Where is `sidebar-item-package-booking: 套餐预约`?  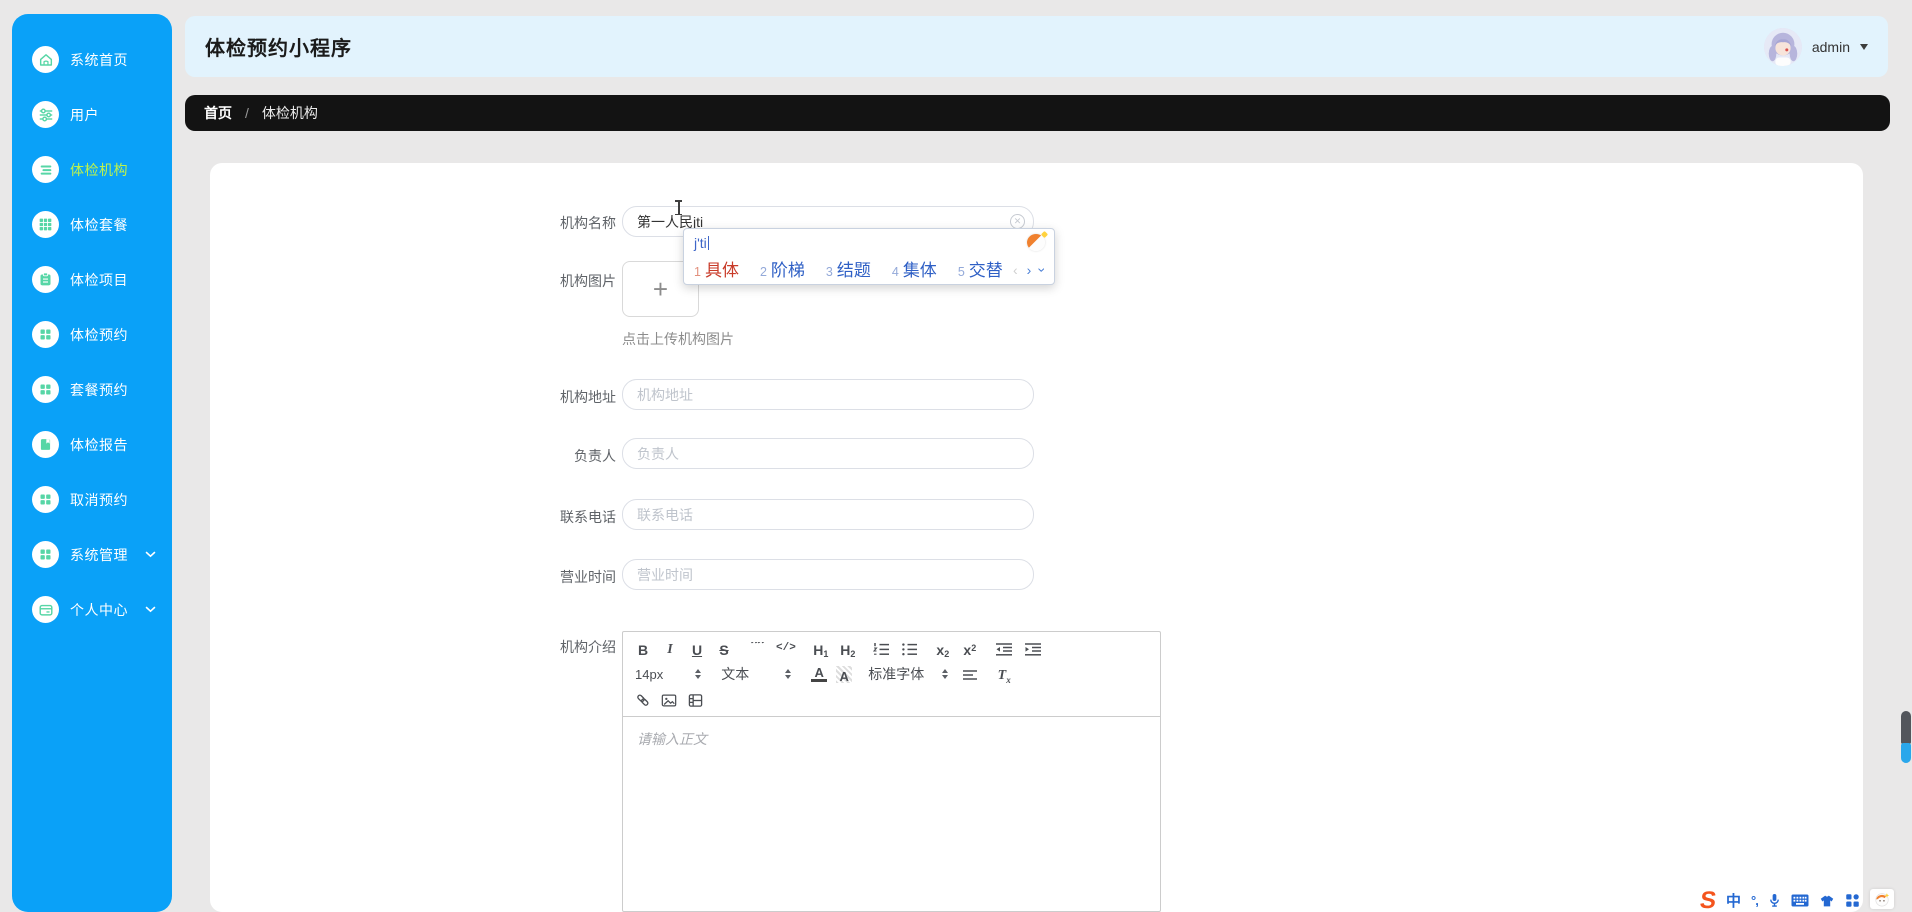
sidebar-item-package-booking: 套餐预约 is located at coordinates (92, 389).